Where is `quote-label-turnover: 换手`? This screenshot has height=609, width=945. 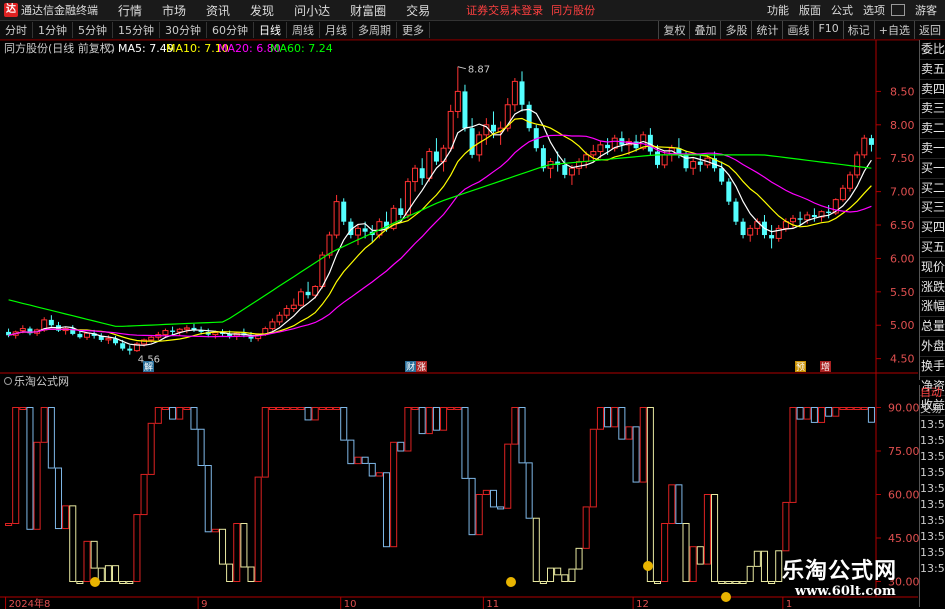
quote-label-turnover: 换手 is located at coordinates (932, 367).